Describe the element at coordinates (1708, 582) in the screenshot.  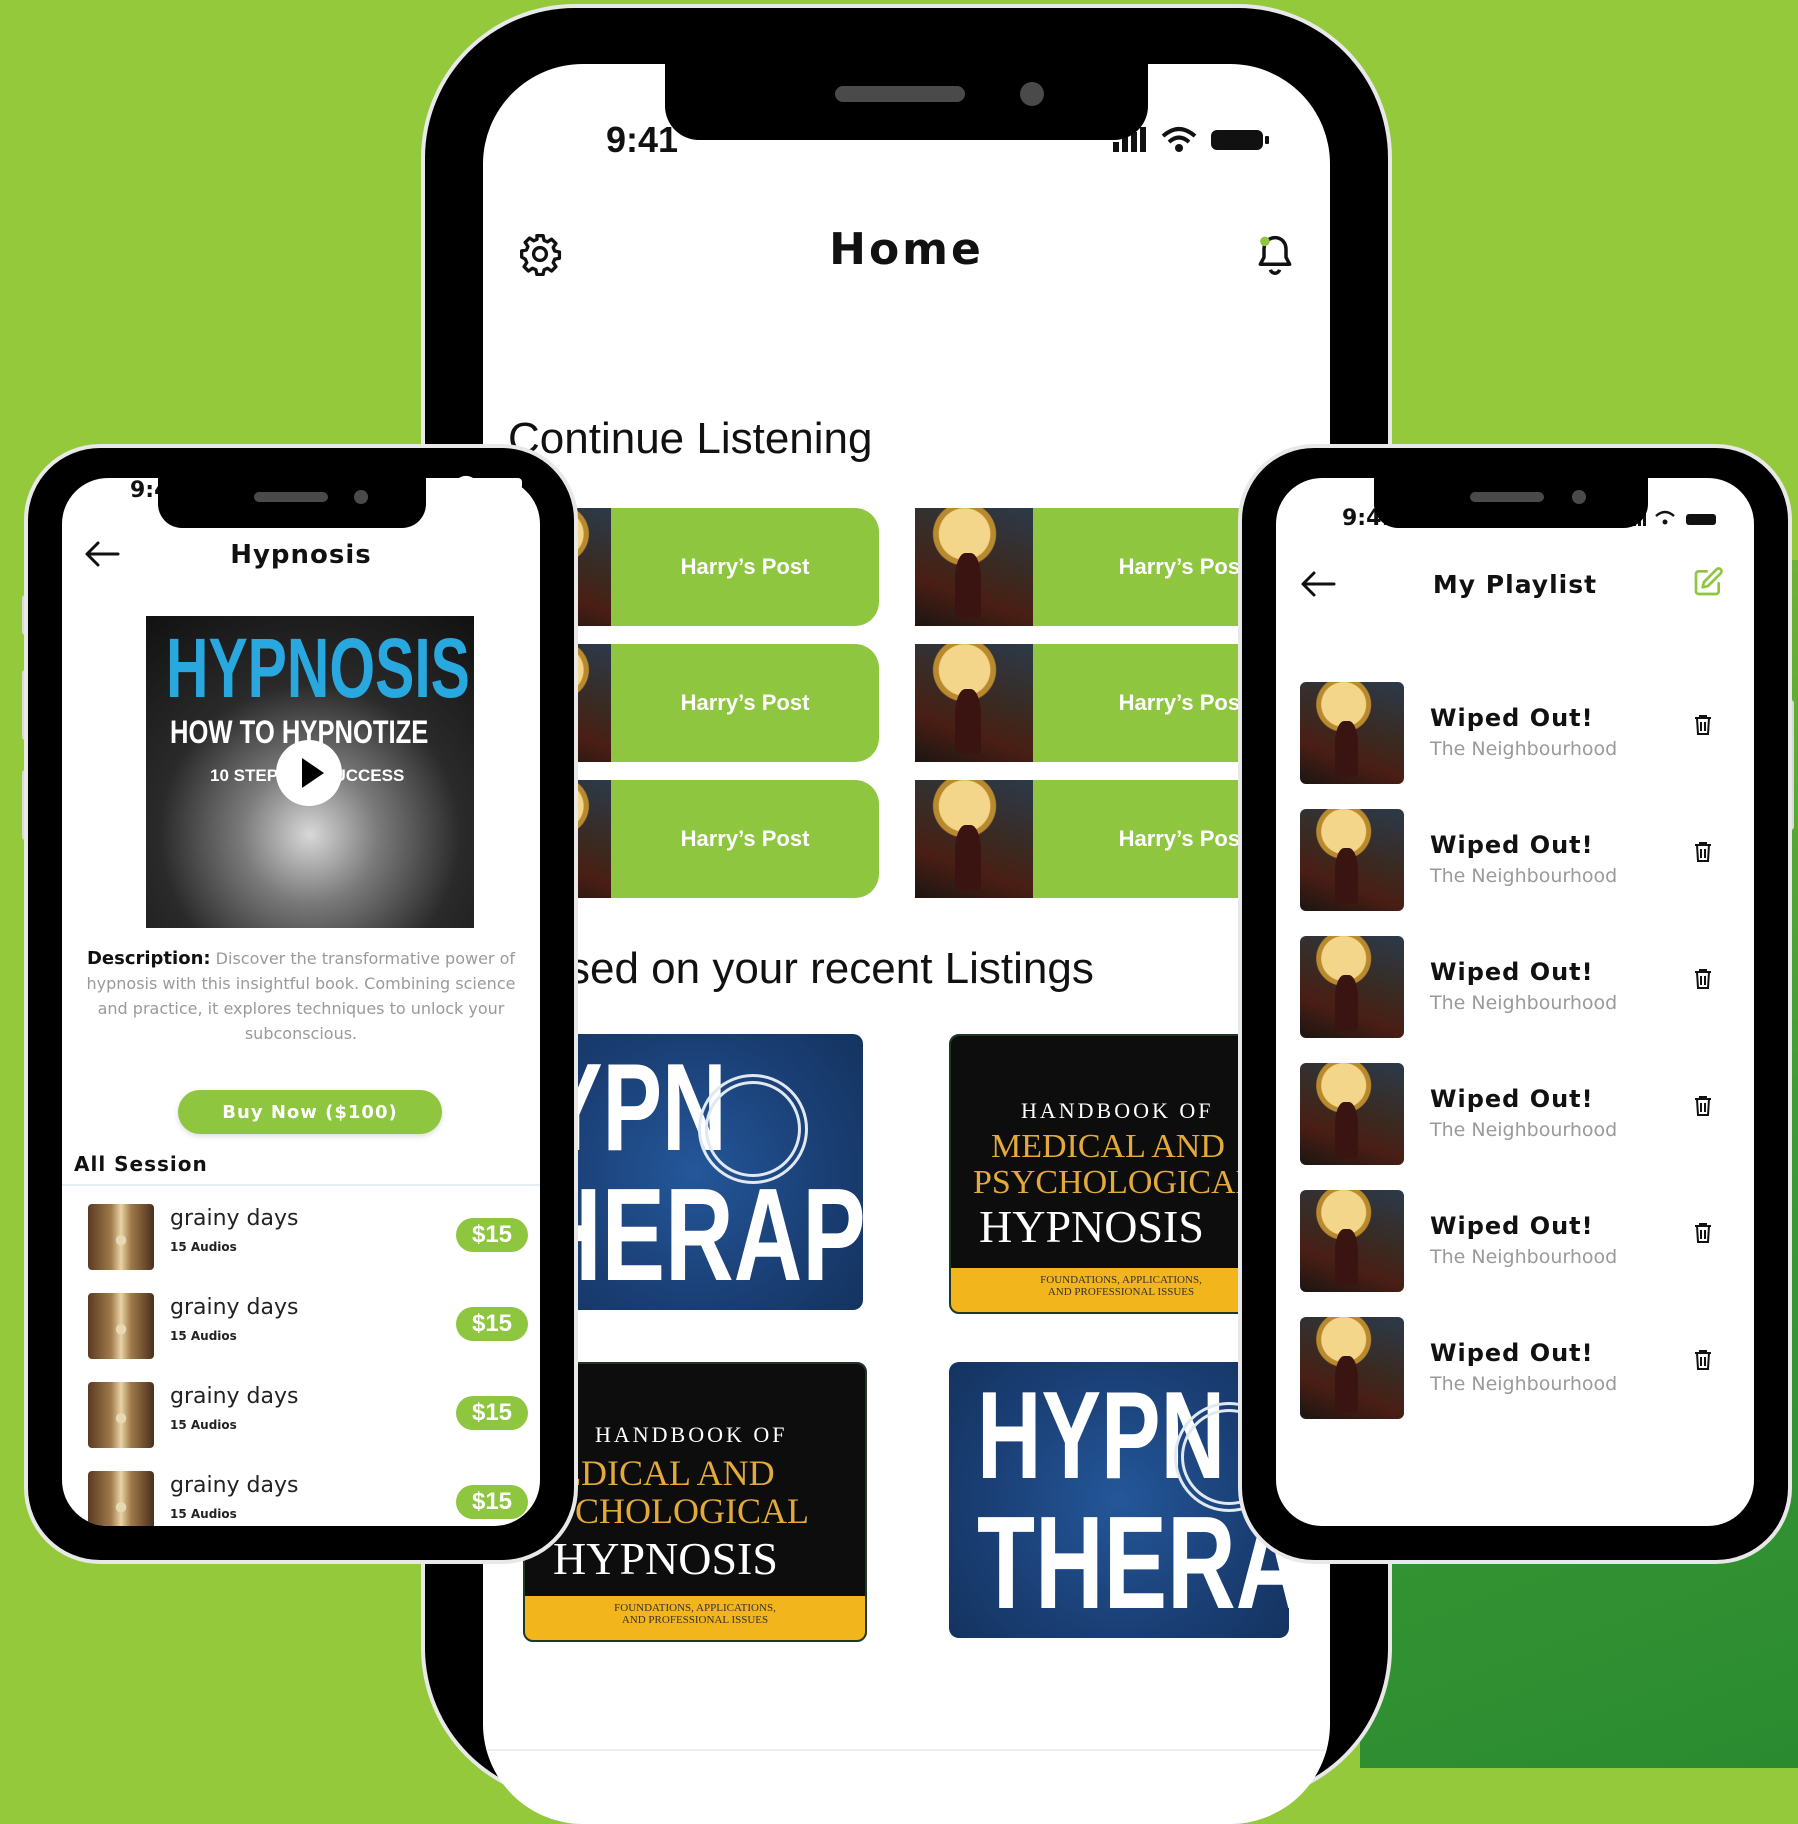
I see `edit-icon` at that location.